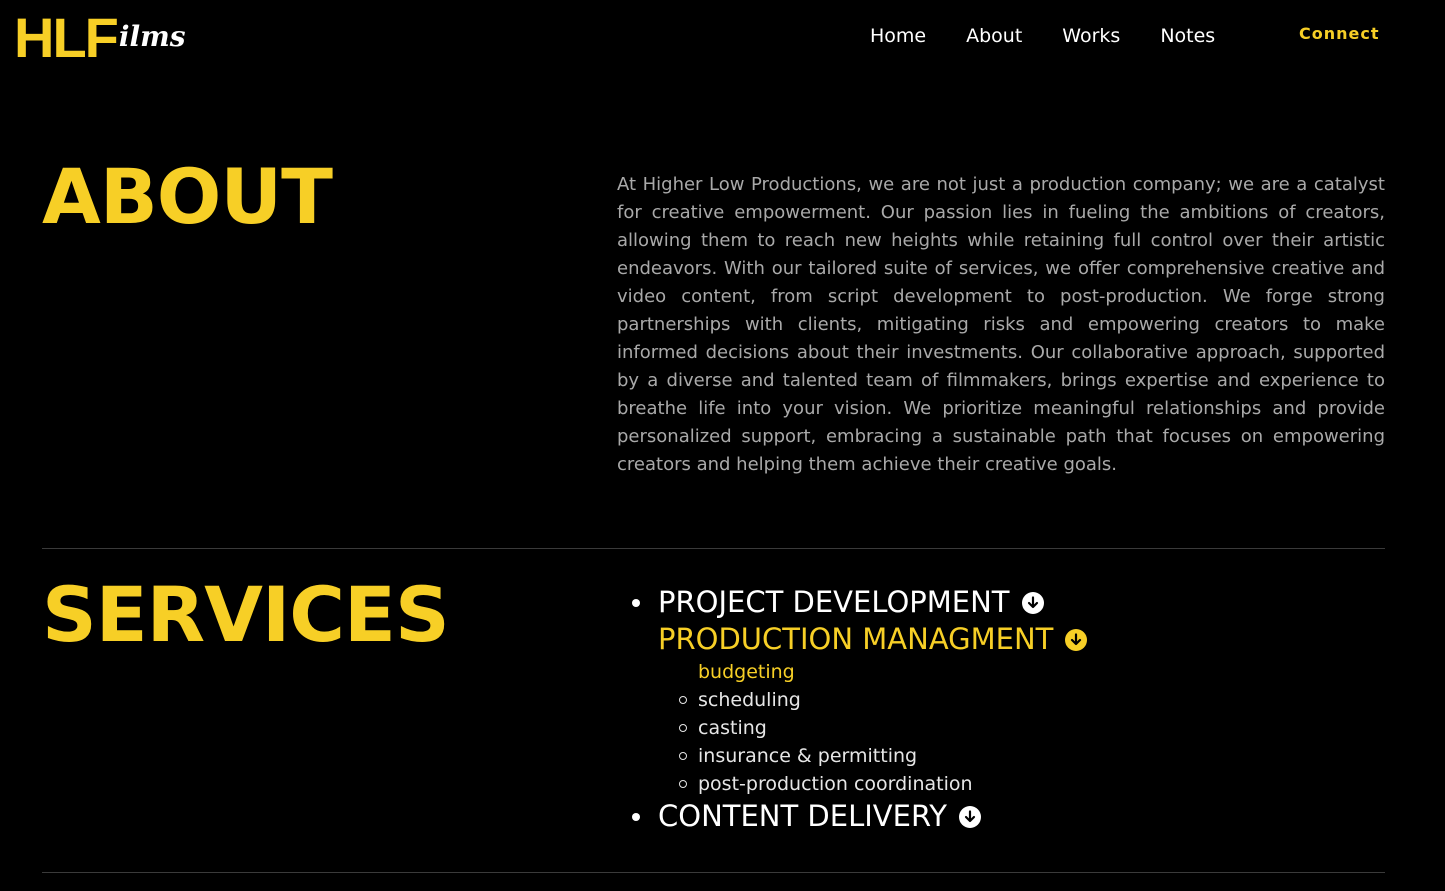 The height and width of the screenshot is (891, 1445). Describe the element at coordinates (66, 37) in the screenshot. I see `logo-main-text: HLF` at that location.